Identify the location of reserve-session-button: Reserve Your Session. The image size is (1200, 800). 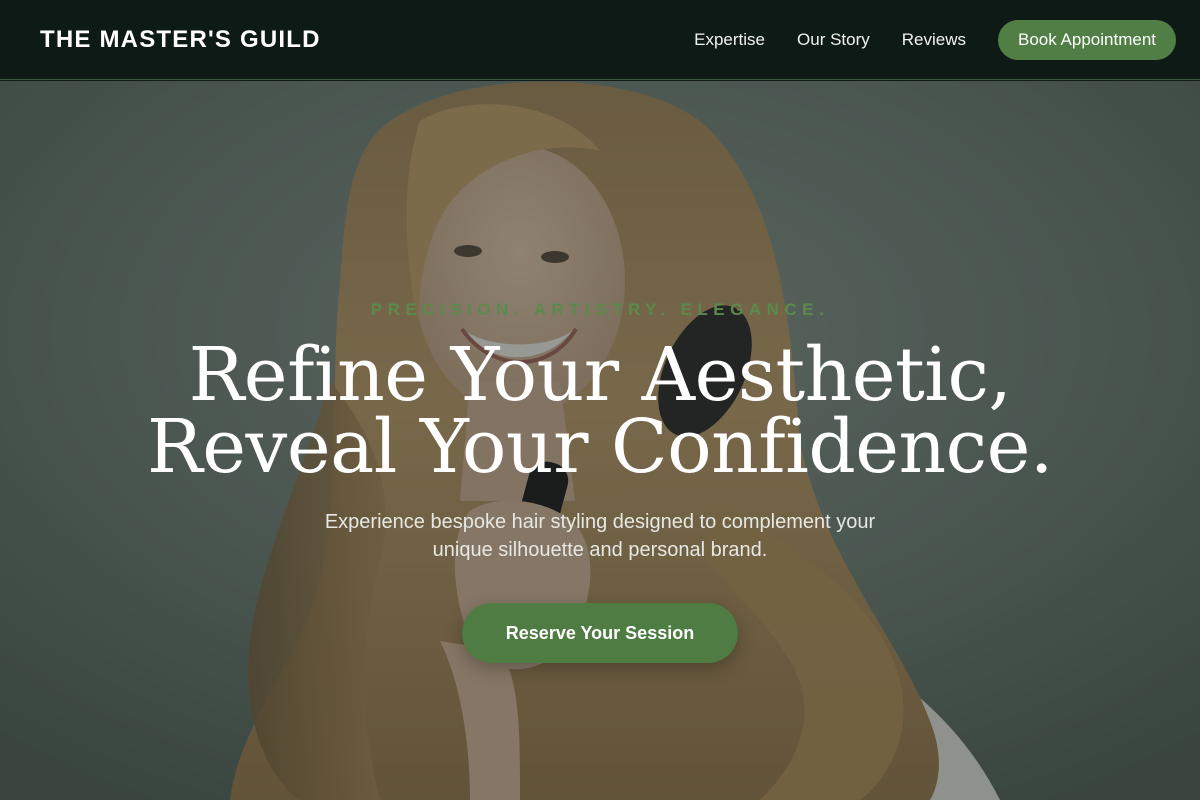
(600, 633).